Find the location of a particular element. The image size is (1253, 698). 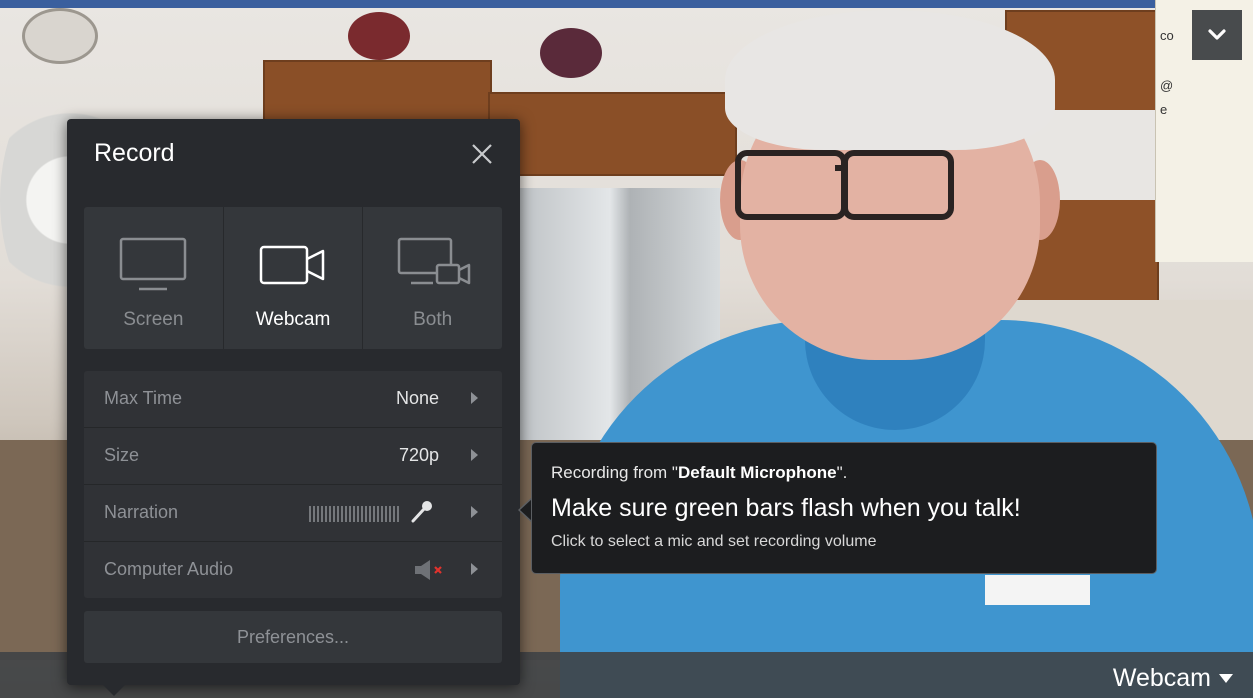

mode-label: Both is located at coordinates (433, 319).